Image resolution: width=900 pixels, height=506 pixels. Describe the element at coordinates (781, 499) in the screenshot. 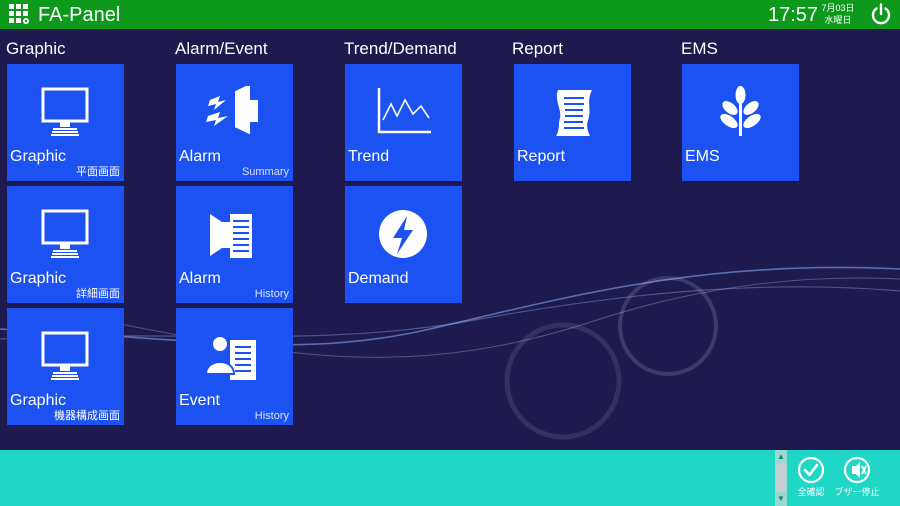

I see `scroll-down-icon: ▼` at that location.